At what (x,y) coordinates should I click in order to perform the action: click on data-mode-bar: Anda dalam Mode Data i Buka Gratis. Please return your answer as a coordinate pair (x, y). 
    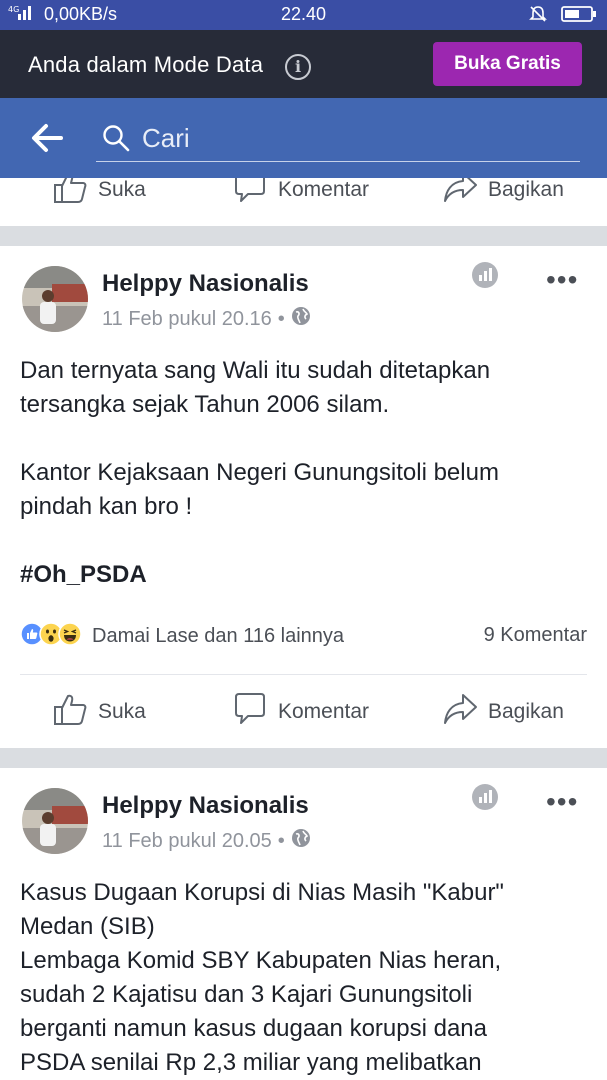
    Looking at the image, I should click on (303, 64).